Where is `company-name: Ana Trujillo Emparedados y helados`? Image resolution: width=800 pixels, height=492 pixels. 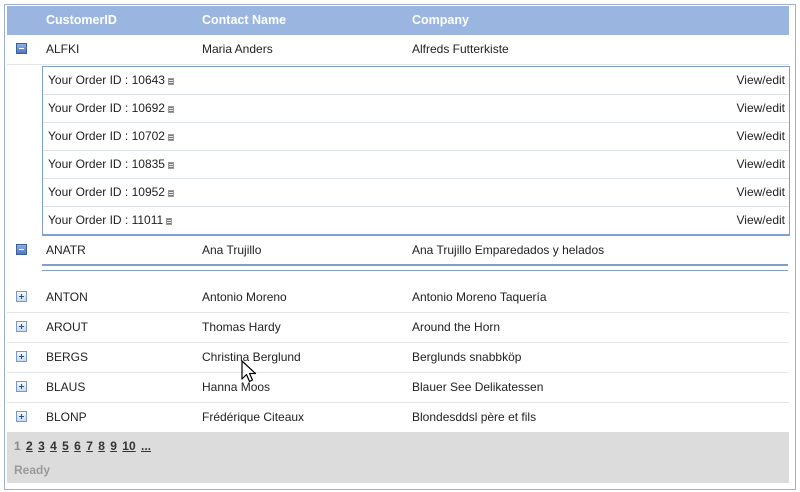
company-name: Ana Trujillo Emparedados y helados is located at coordinates (508, 250).